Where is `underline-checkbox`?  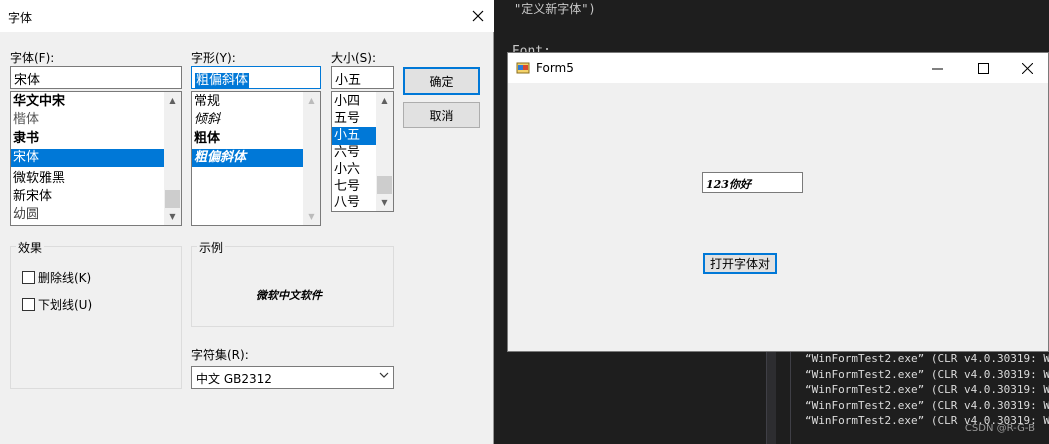 underline-checkbox is located at coordinates (28, 304).